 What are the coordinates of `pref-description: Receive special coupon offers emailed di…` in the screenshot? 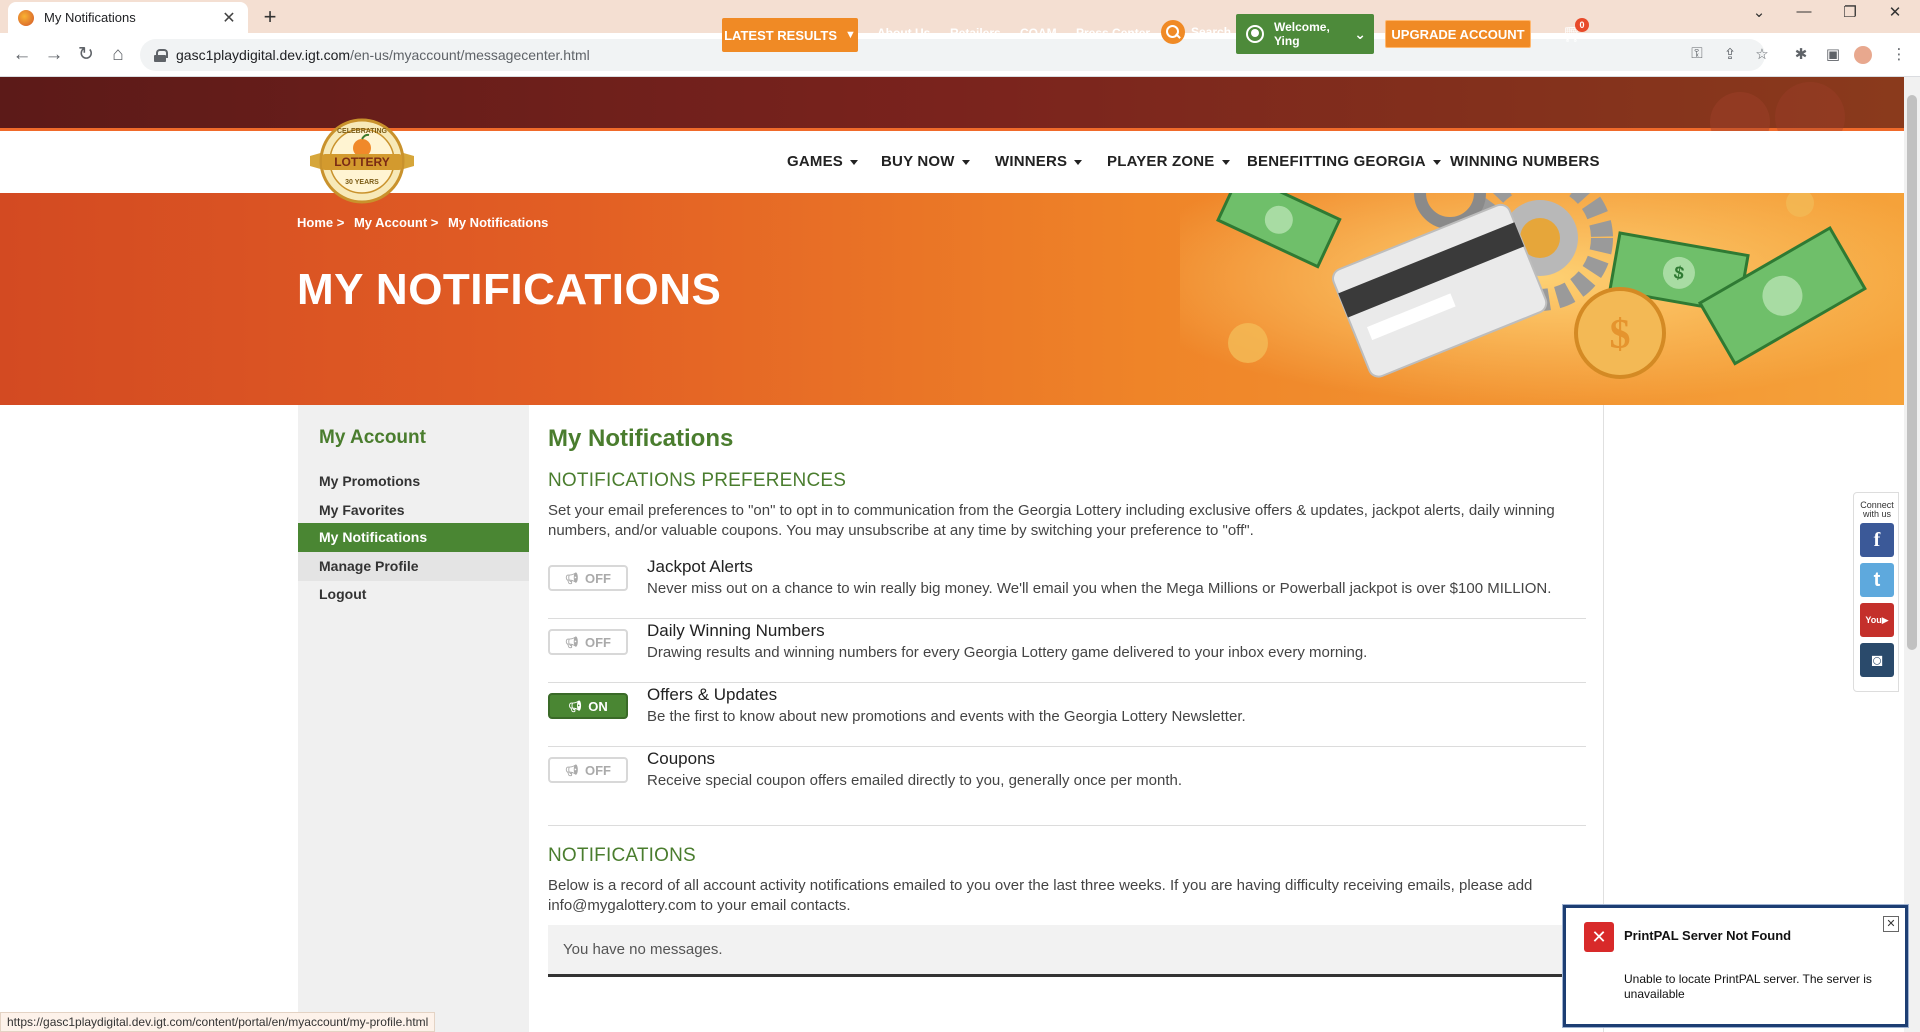 It's located at (915, 780).